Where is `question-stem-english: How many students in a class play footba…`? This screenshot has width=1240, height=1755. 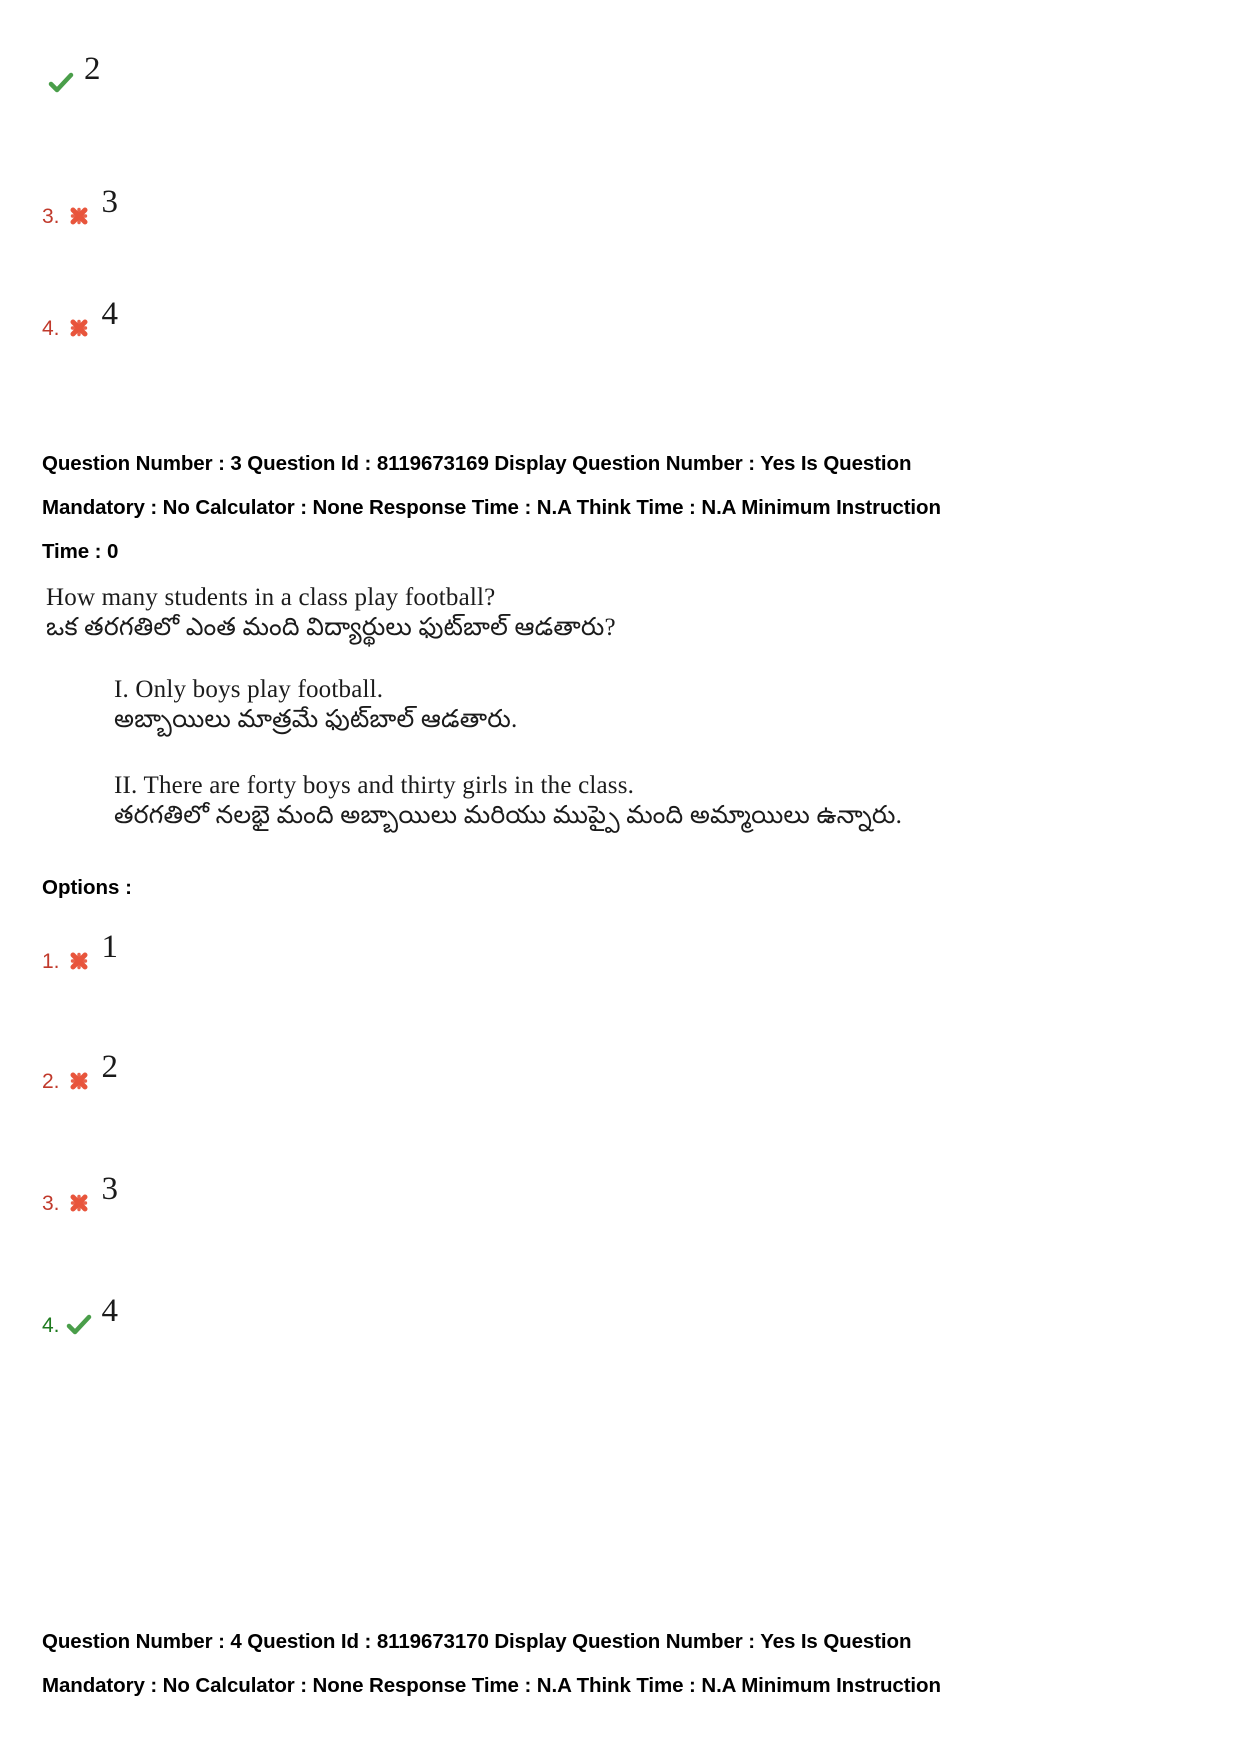
question-stem-english: How many students in a class play footba… is located at coordinates (271, 597).